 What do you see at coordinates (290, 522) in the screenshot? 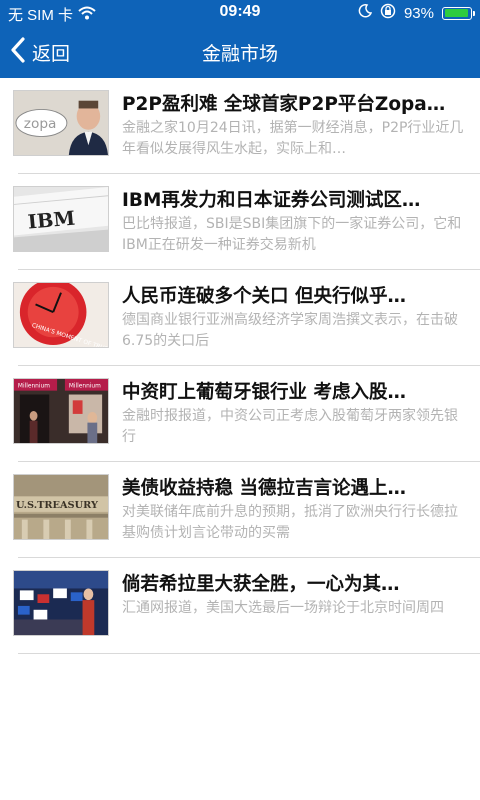
I see `news-summary: 对美联储年底前升息的预期，抵消了欧洲央行行长德拉基购债计划言论带动的买需` at bounding box center [290, 522].